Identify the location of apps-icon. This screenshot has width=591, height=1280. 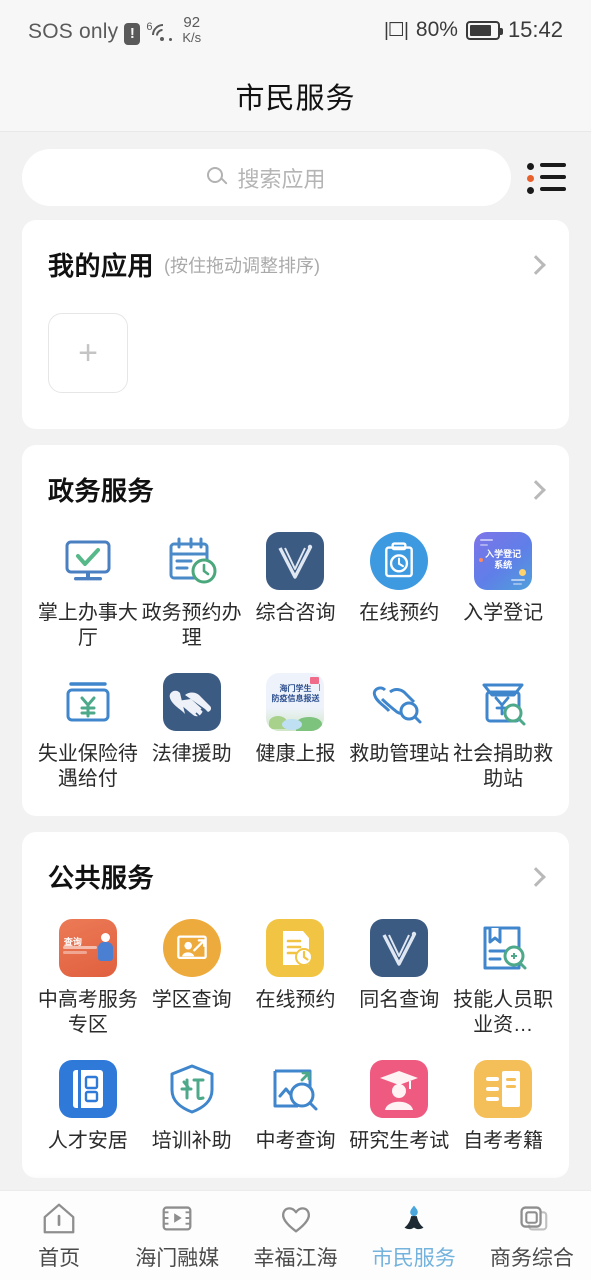
(532, 1218).